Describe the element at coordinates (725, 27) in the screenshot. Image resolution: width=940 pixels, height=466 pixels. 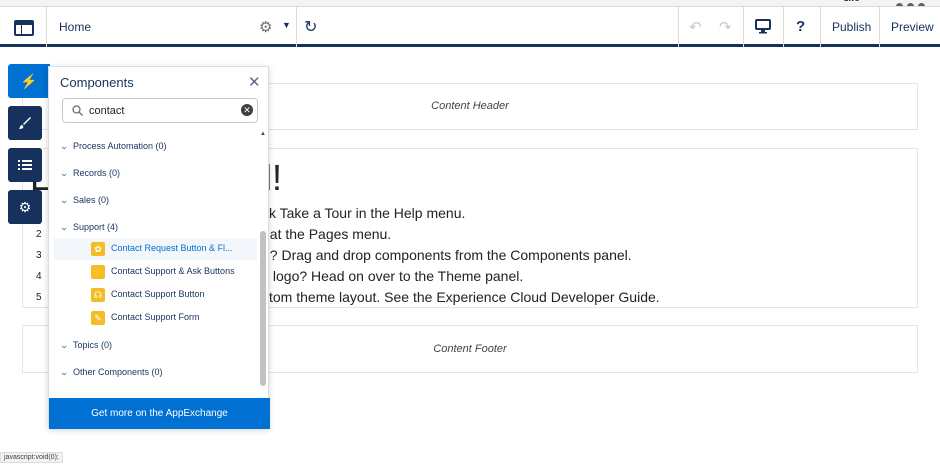
I see `redo-icon: ↷` at that location.